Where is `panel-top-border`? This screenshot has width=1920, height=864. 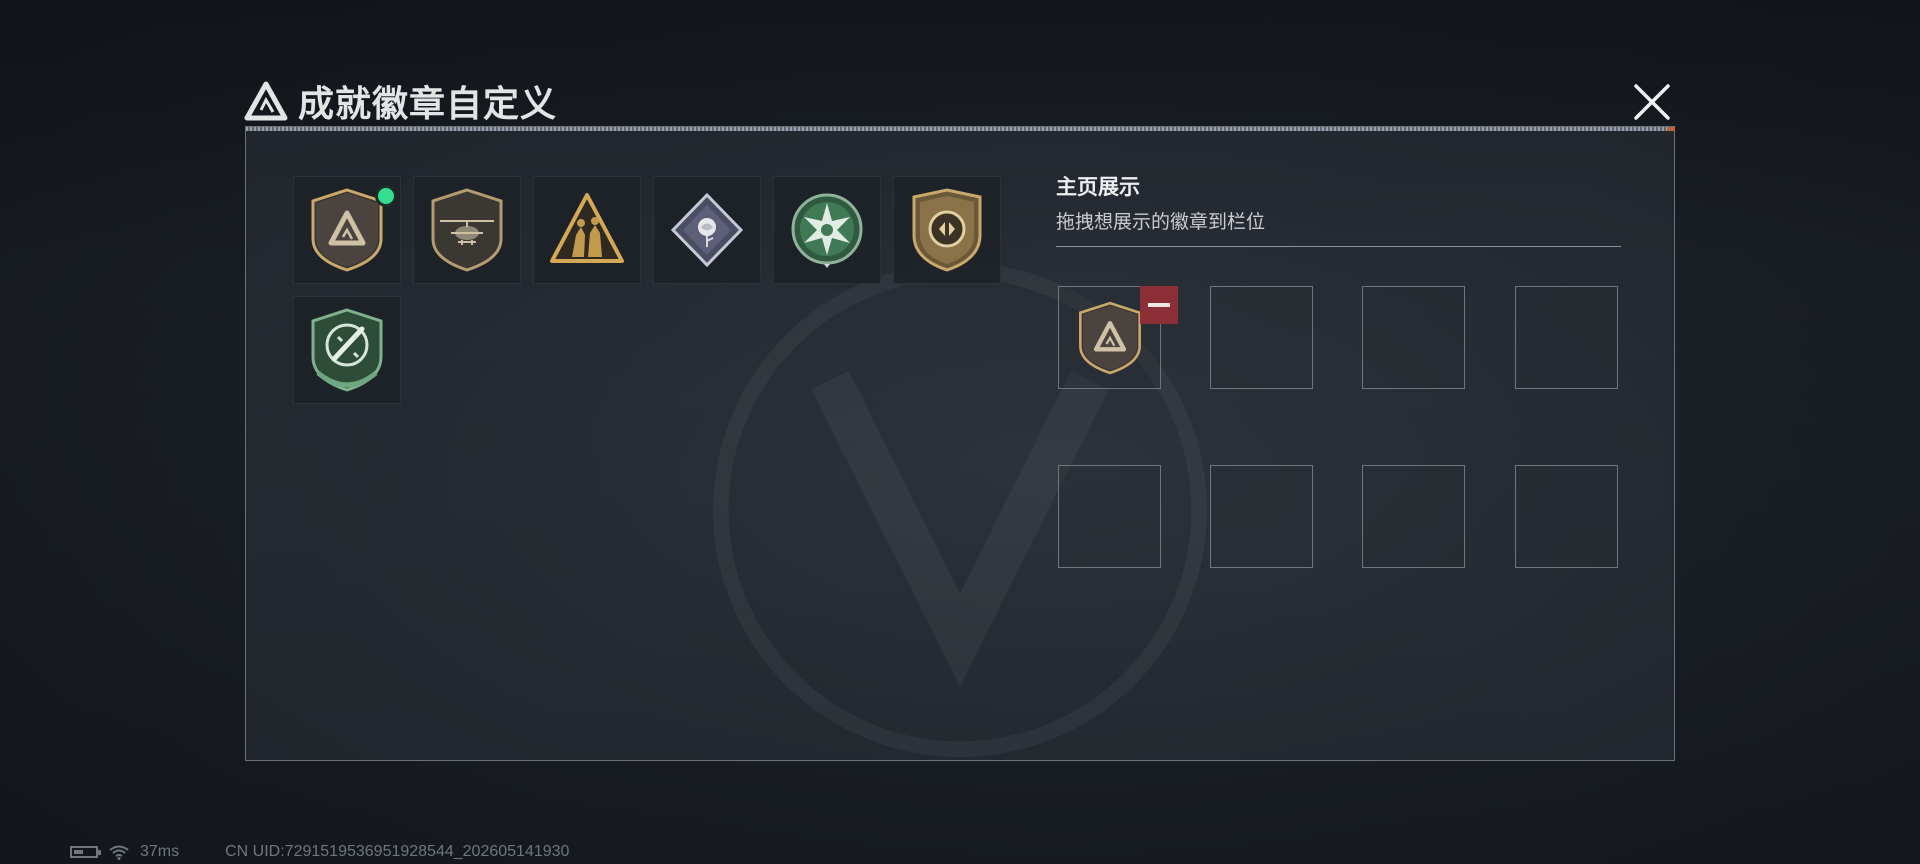 panel-top-border is located at coordinates (960, 129).